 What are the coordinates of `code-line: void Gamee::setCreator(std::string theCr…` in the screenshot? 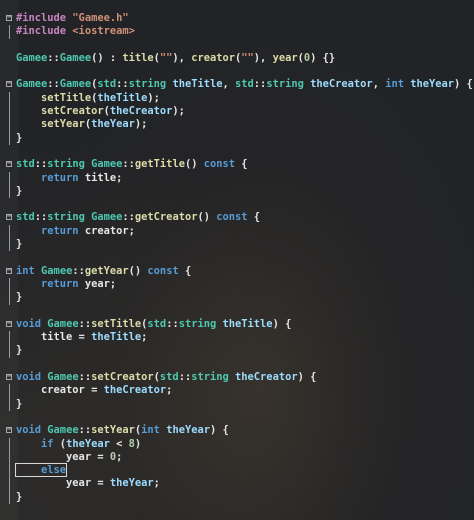 It's located at (237, 377).